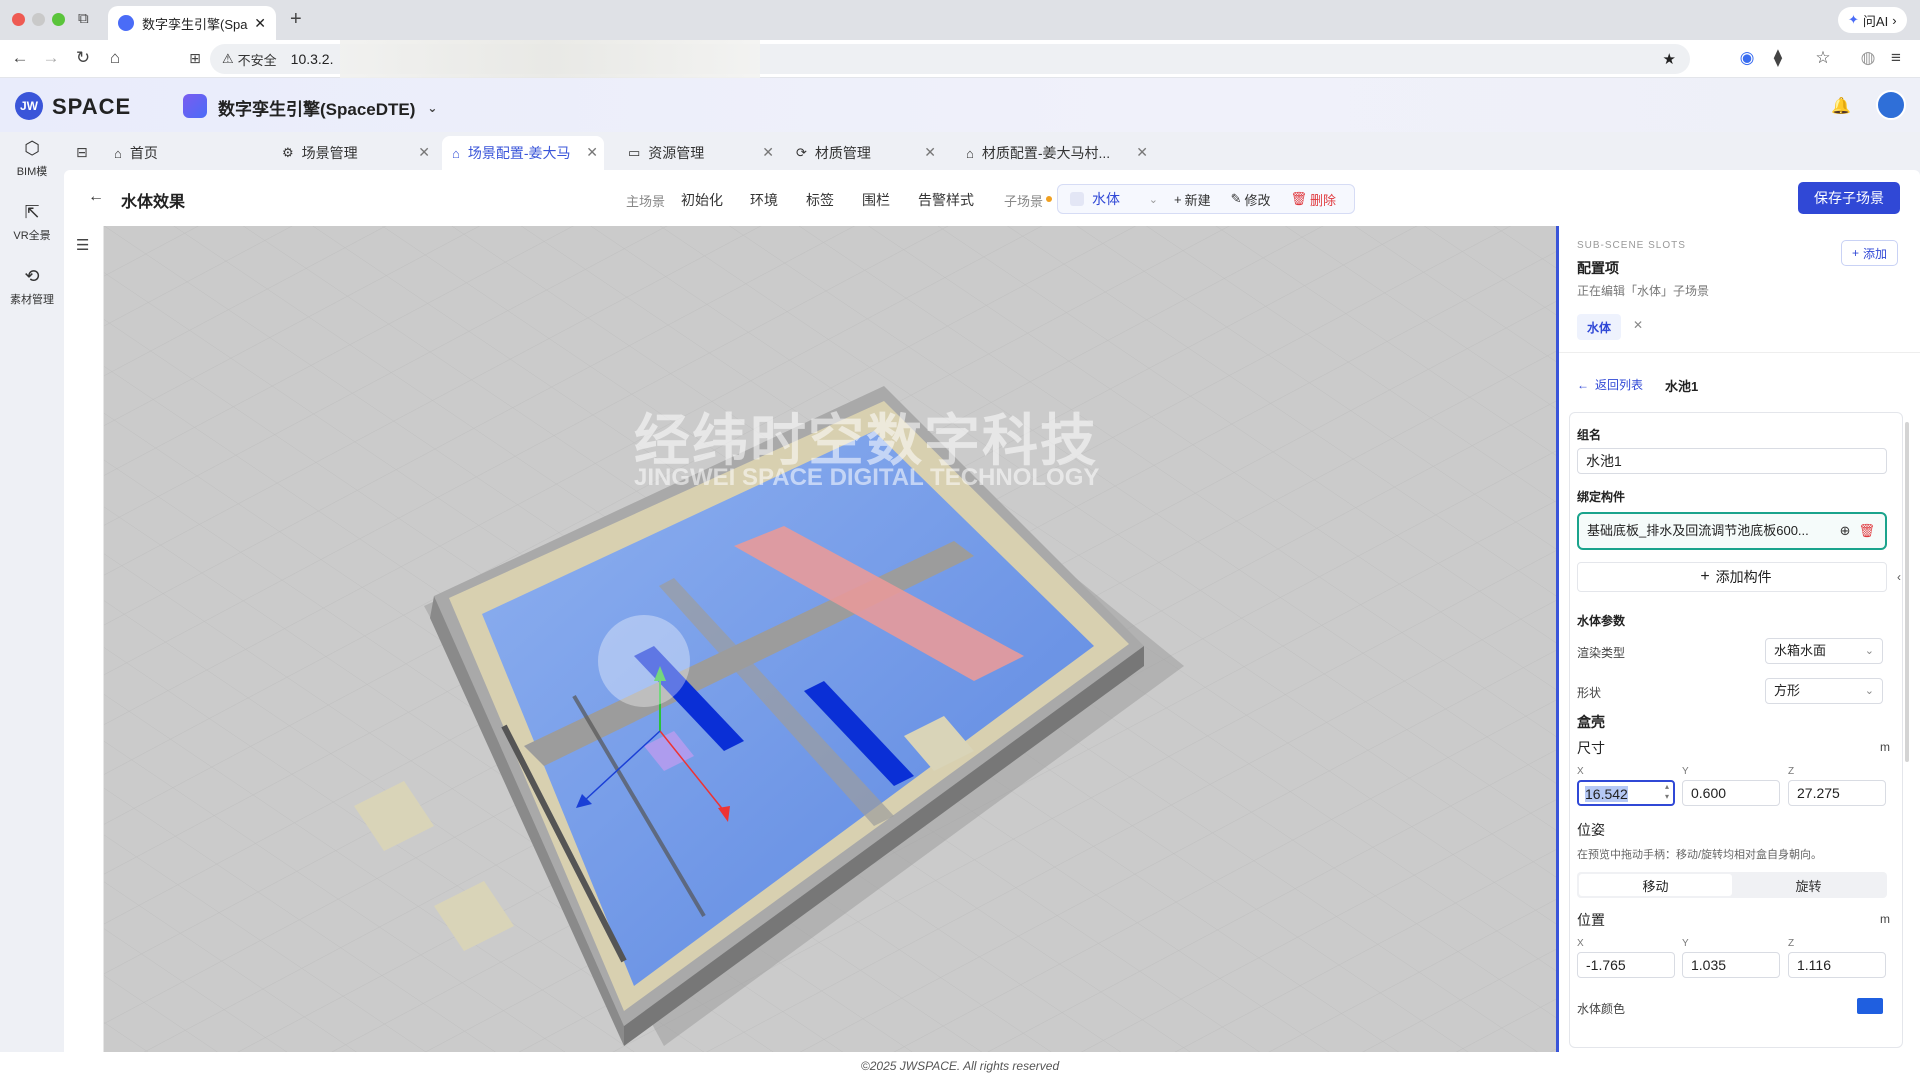  What do you see at coordinates (519, 153) in the screenshot?
I see `tab-label: 场景配置-姜大马` at bounding box center [519, 153].